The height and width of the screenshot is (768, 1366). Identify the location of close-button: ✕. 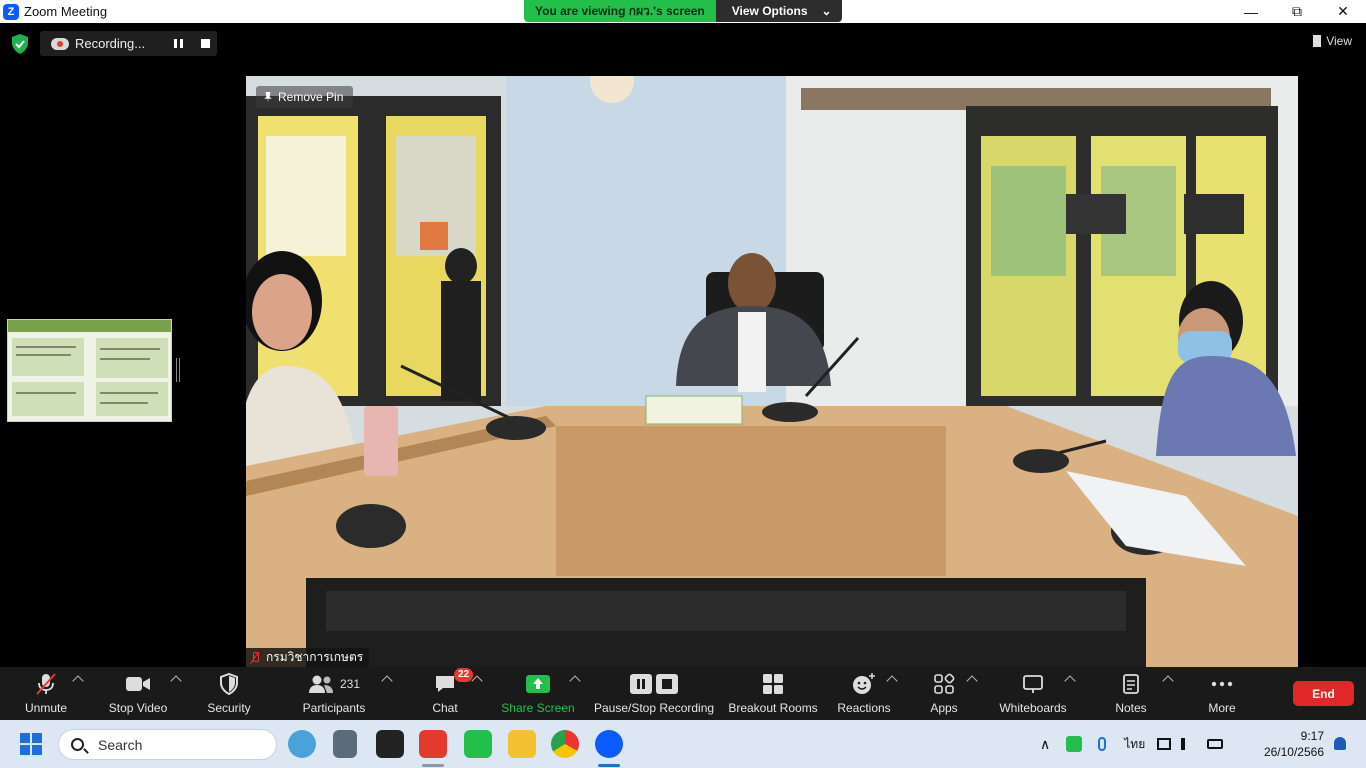
(1343, 11).